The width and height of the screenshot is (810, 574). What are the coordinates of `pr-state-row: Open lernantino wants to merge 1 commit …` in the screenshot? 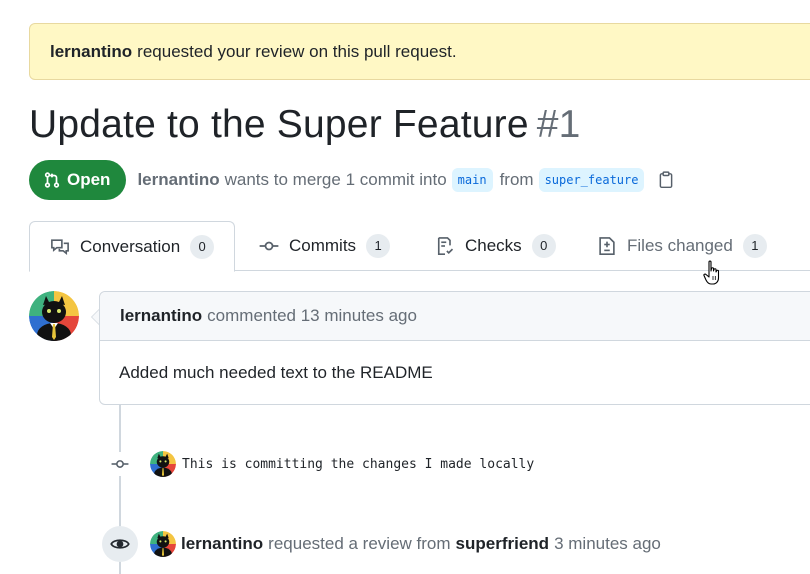 It's located at (352, 180).